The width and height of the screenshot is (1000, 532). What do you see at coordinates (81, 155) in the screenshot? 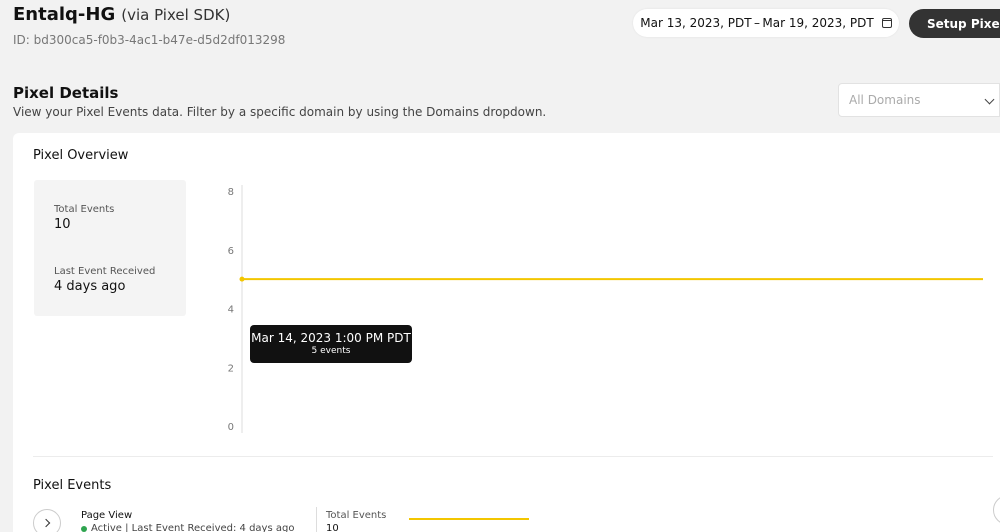
I see `pixel-overview-title: Pixel Overview` at bounding box center [81, 155].